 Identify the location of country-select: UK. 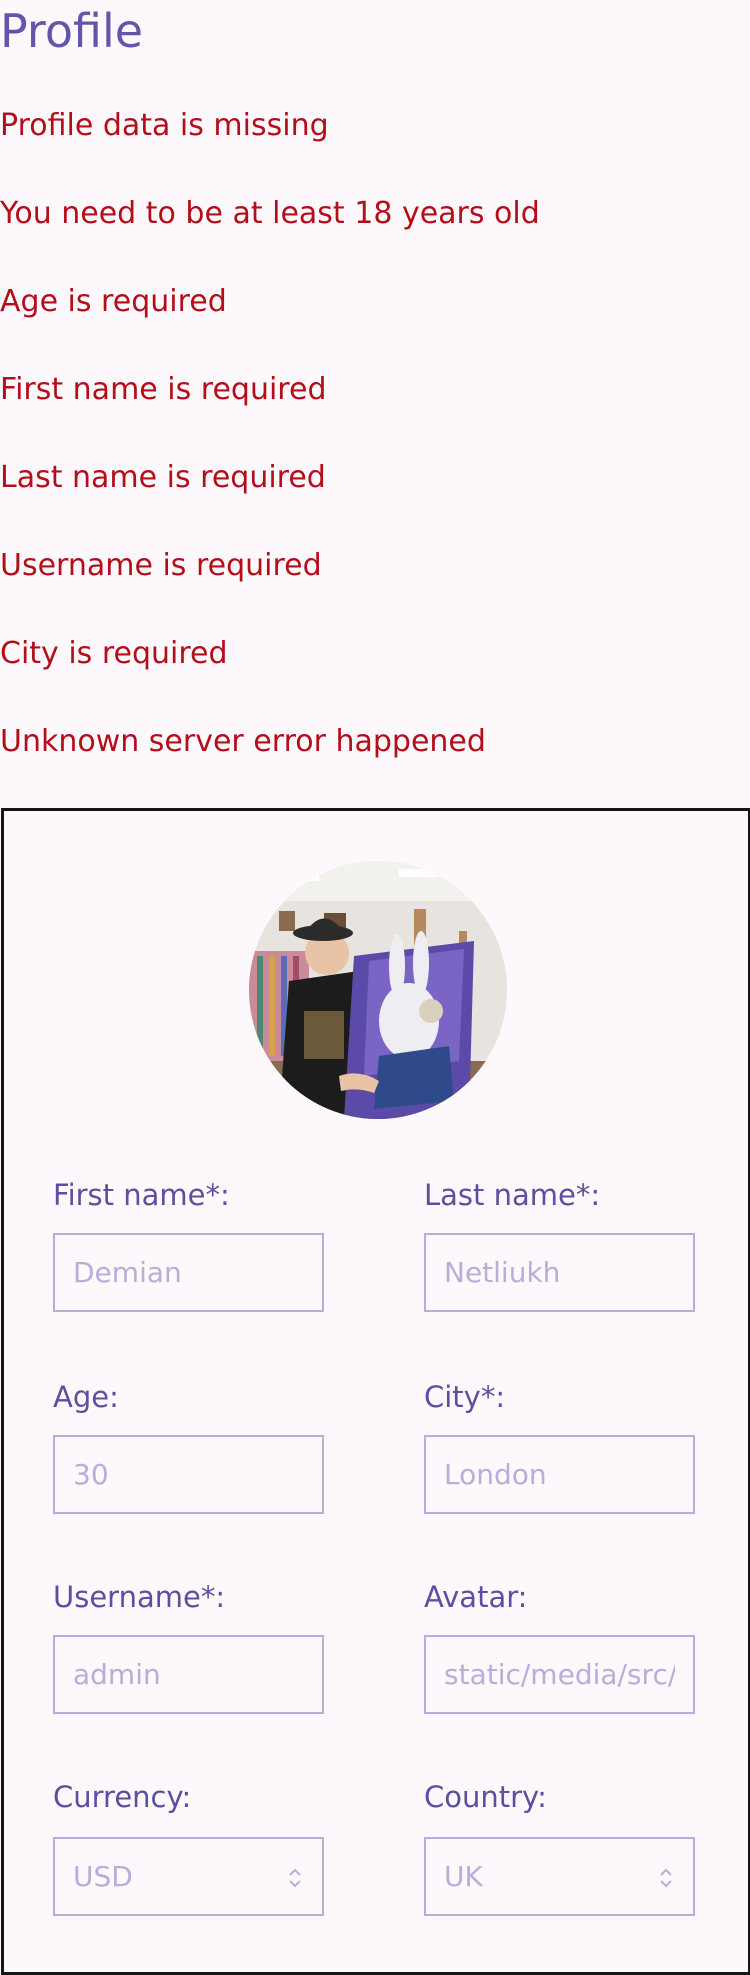
(559, 1876).